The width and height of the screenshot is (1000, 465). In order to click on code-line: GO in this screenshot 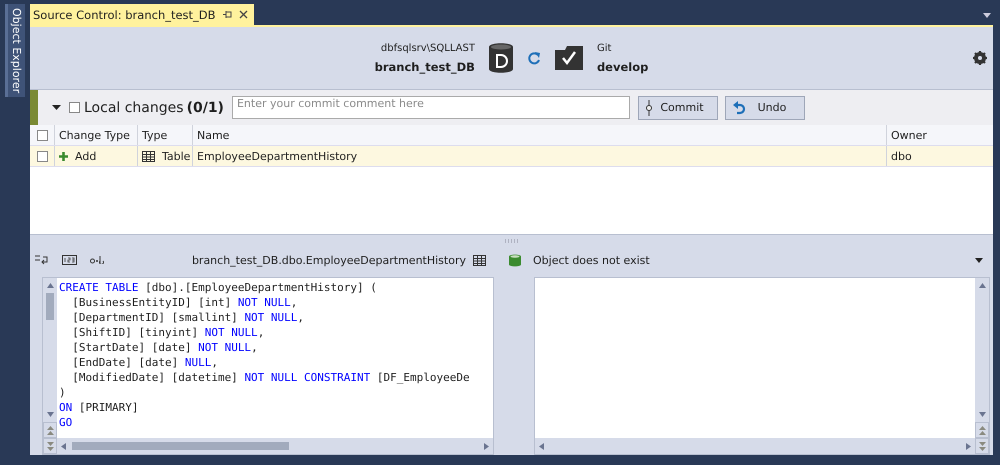, I will do `click(66, 422)`.